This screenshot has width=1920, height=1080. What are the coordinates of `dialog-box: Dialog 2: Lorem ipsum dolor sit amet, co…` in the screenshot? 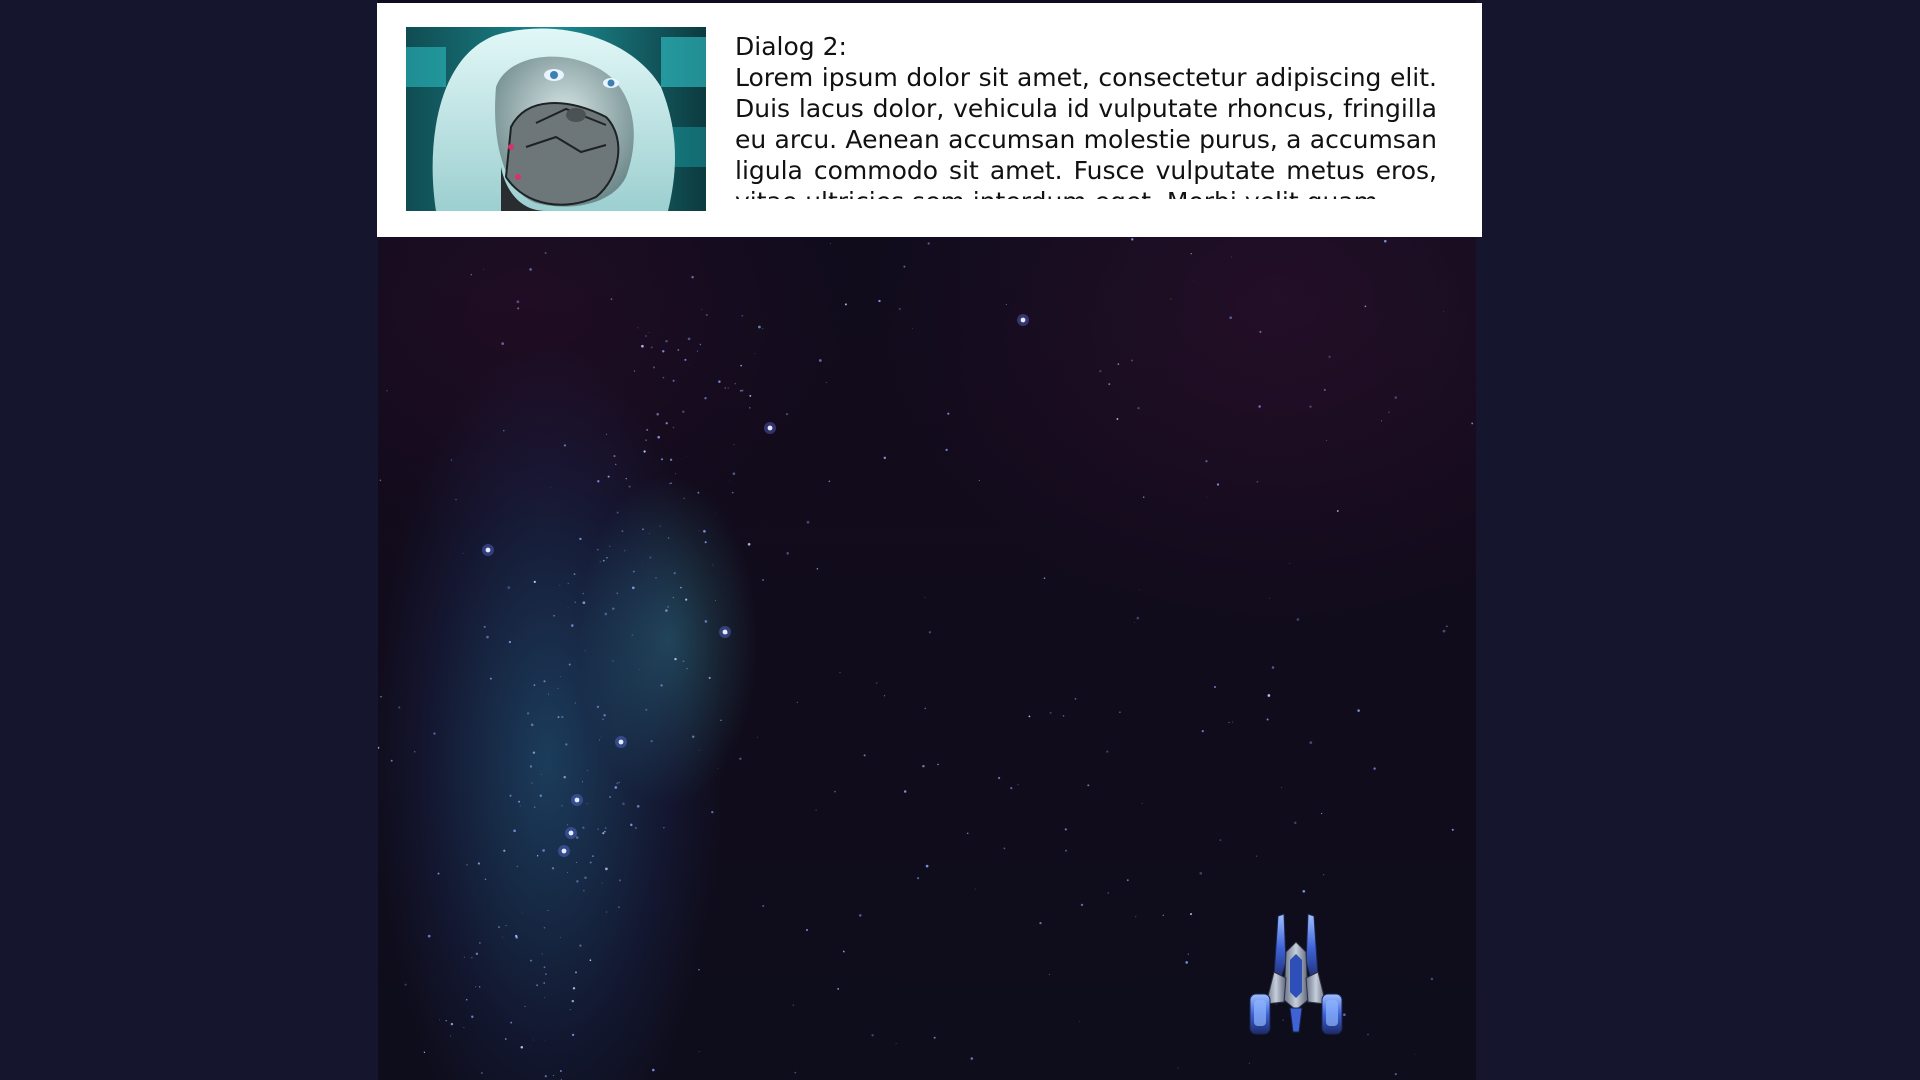 It's located at (929, 120).